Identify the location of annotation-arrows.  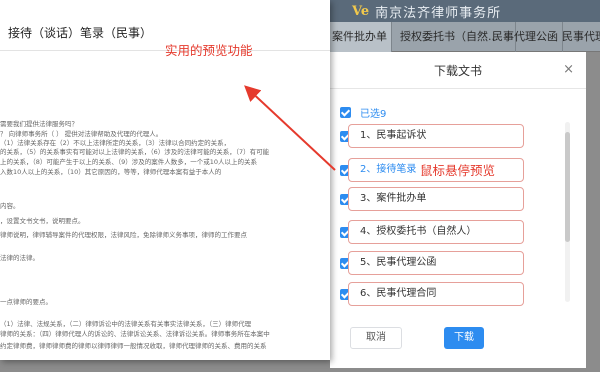
(290, 128).